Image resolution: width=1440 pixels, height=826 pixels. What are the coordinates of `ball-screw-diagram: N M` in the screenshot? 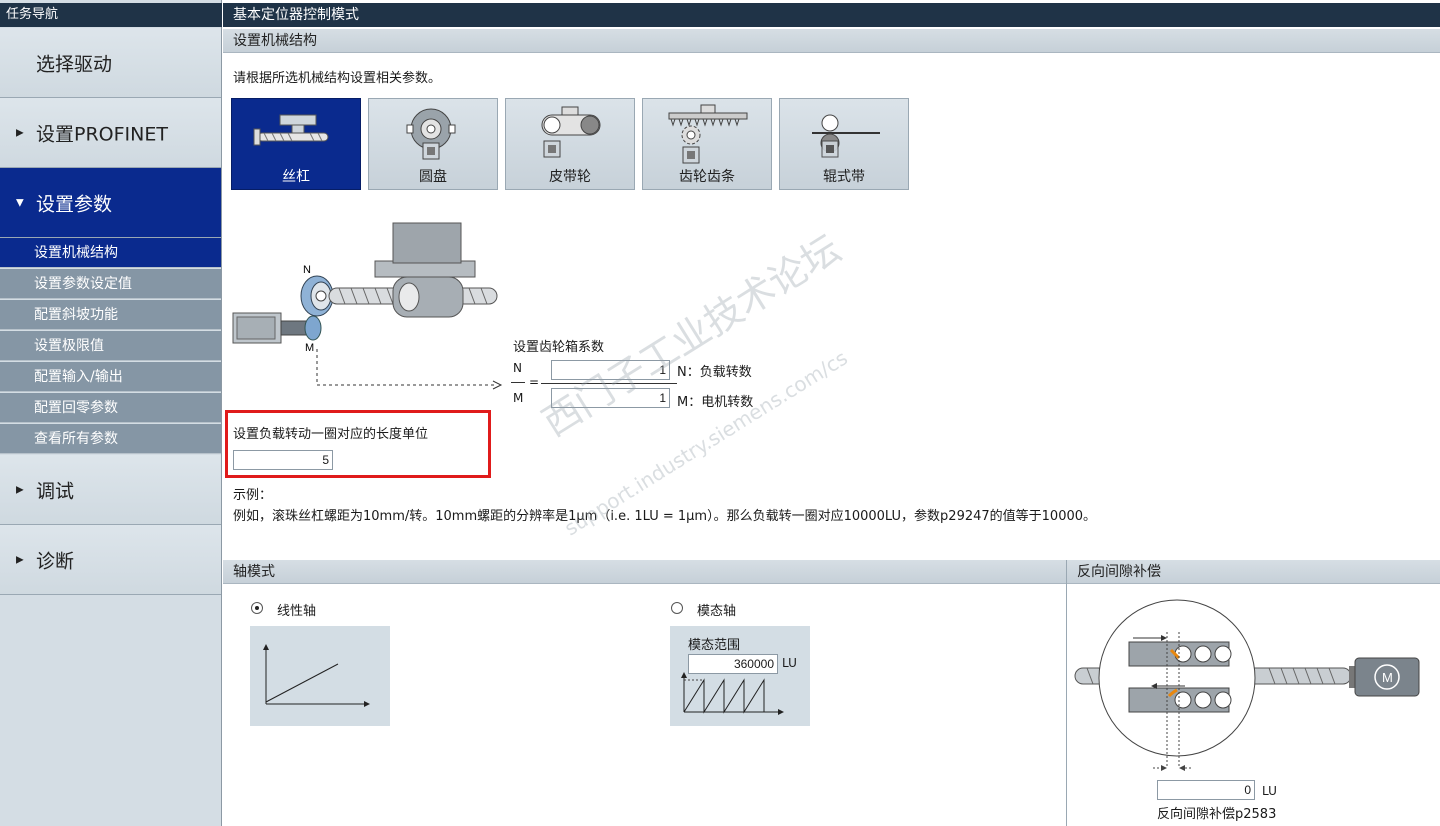 It's located at (367, 306).